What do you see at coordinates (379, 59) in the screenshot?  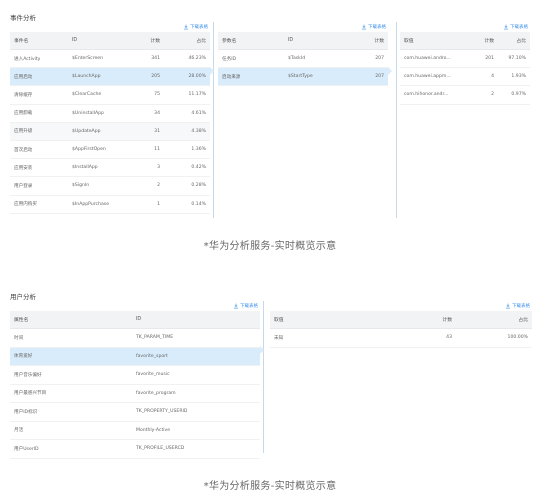 I see `param-count-cell: 207` at bounding box center [379, 59].